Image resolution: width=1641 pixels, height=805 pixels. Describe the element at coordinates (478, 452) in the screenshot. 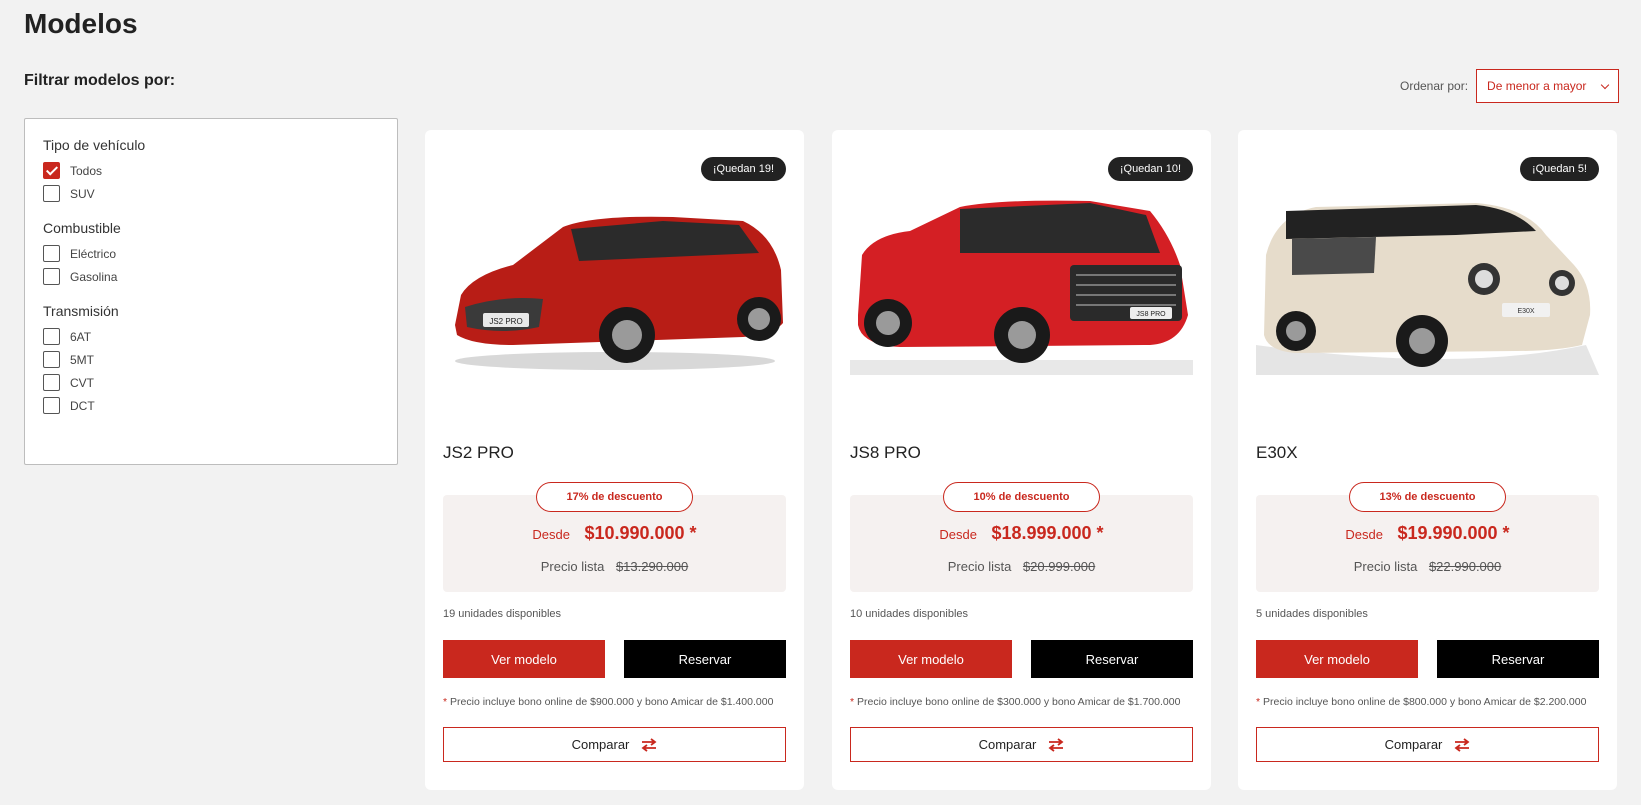

I see `model-name: JS2 PRO` at that location.